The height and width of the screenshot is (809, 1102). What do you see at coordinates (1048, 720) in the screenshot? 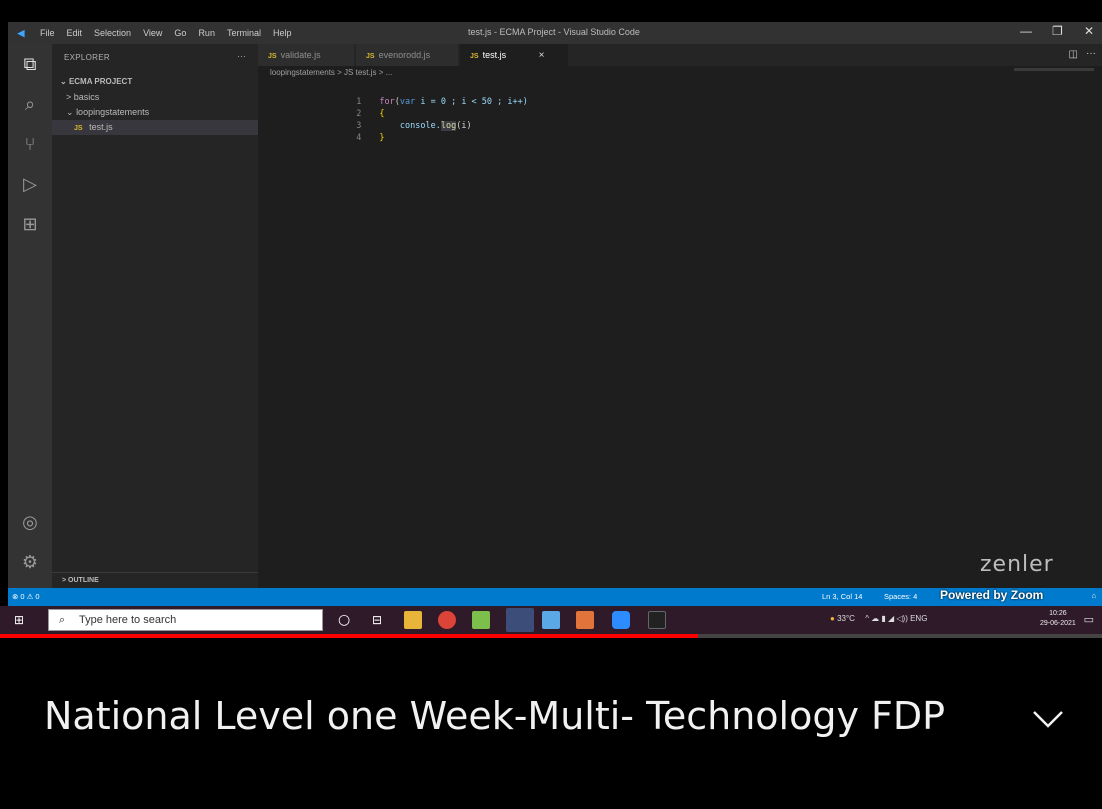
I see `chevron-down-icon` at bounding box center [1048, 720].